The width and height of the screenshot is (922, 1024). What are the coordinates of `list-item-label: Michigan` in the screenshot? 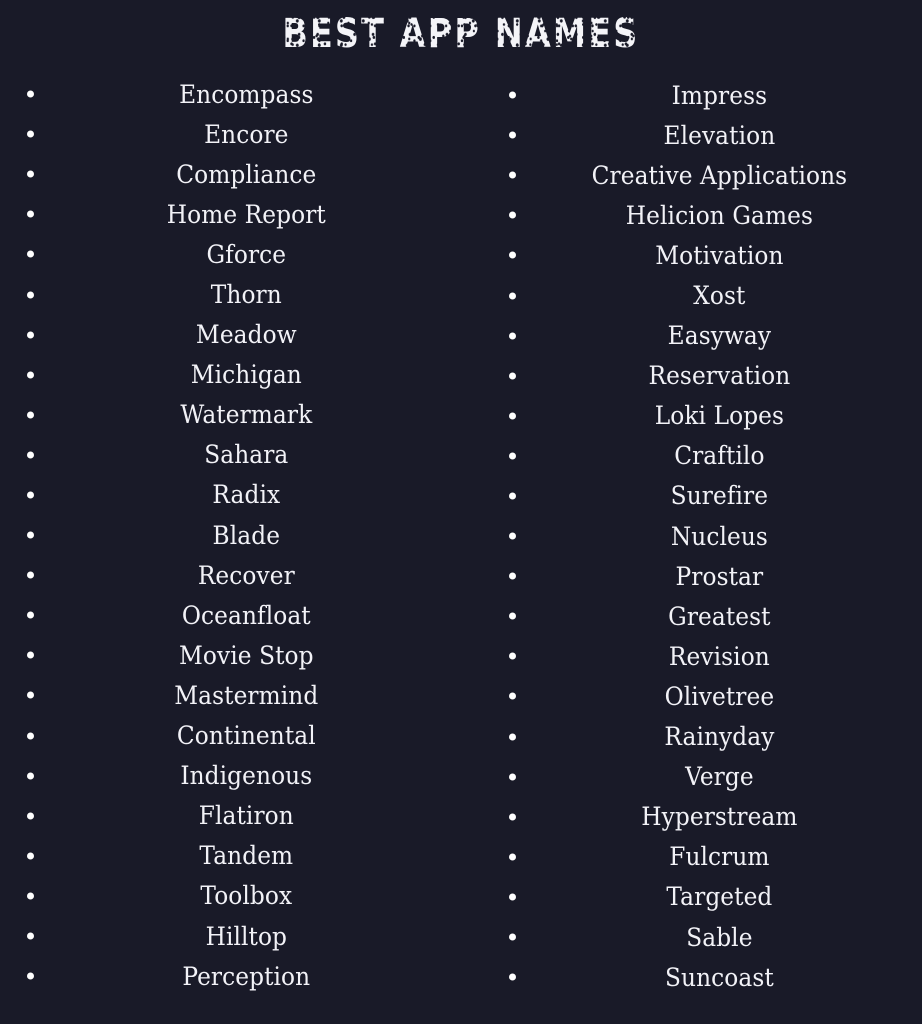 It's located at (246, 375).